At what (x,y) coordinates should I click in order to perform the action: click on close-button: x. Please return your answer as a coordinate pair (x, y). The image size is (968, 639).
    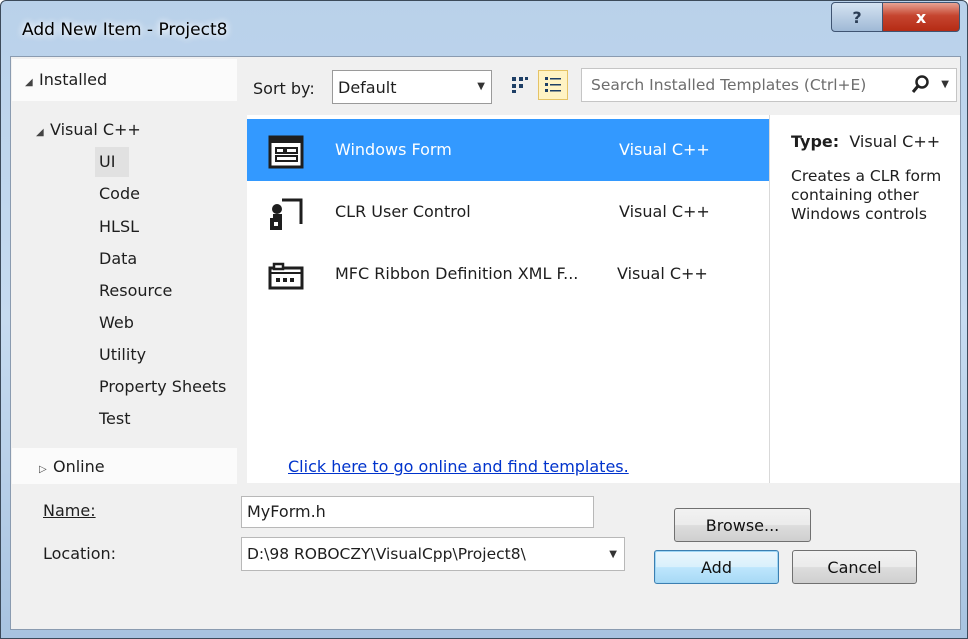
    Looking at the image, I should click on (921, 17).